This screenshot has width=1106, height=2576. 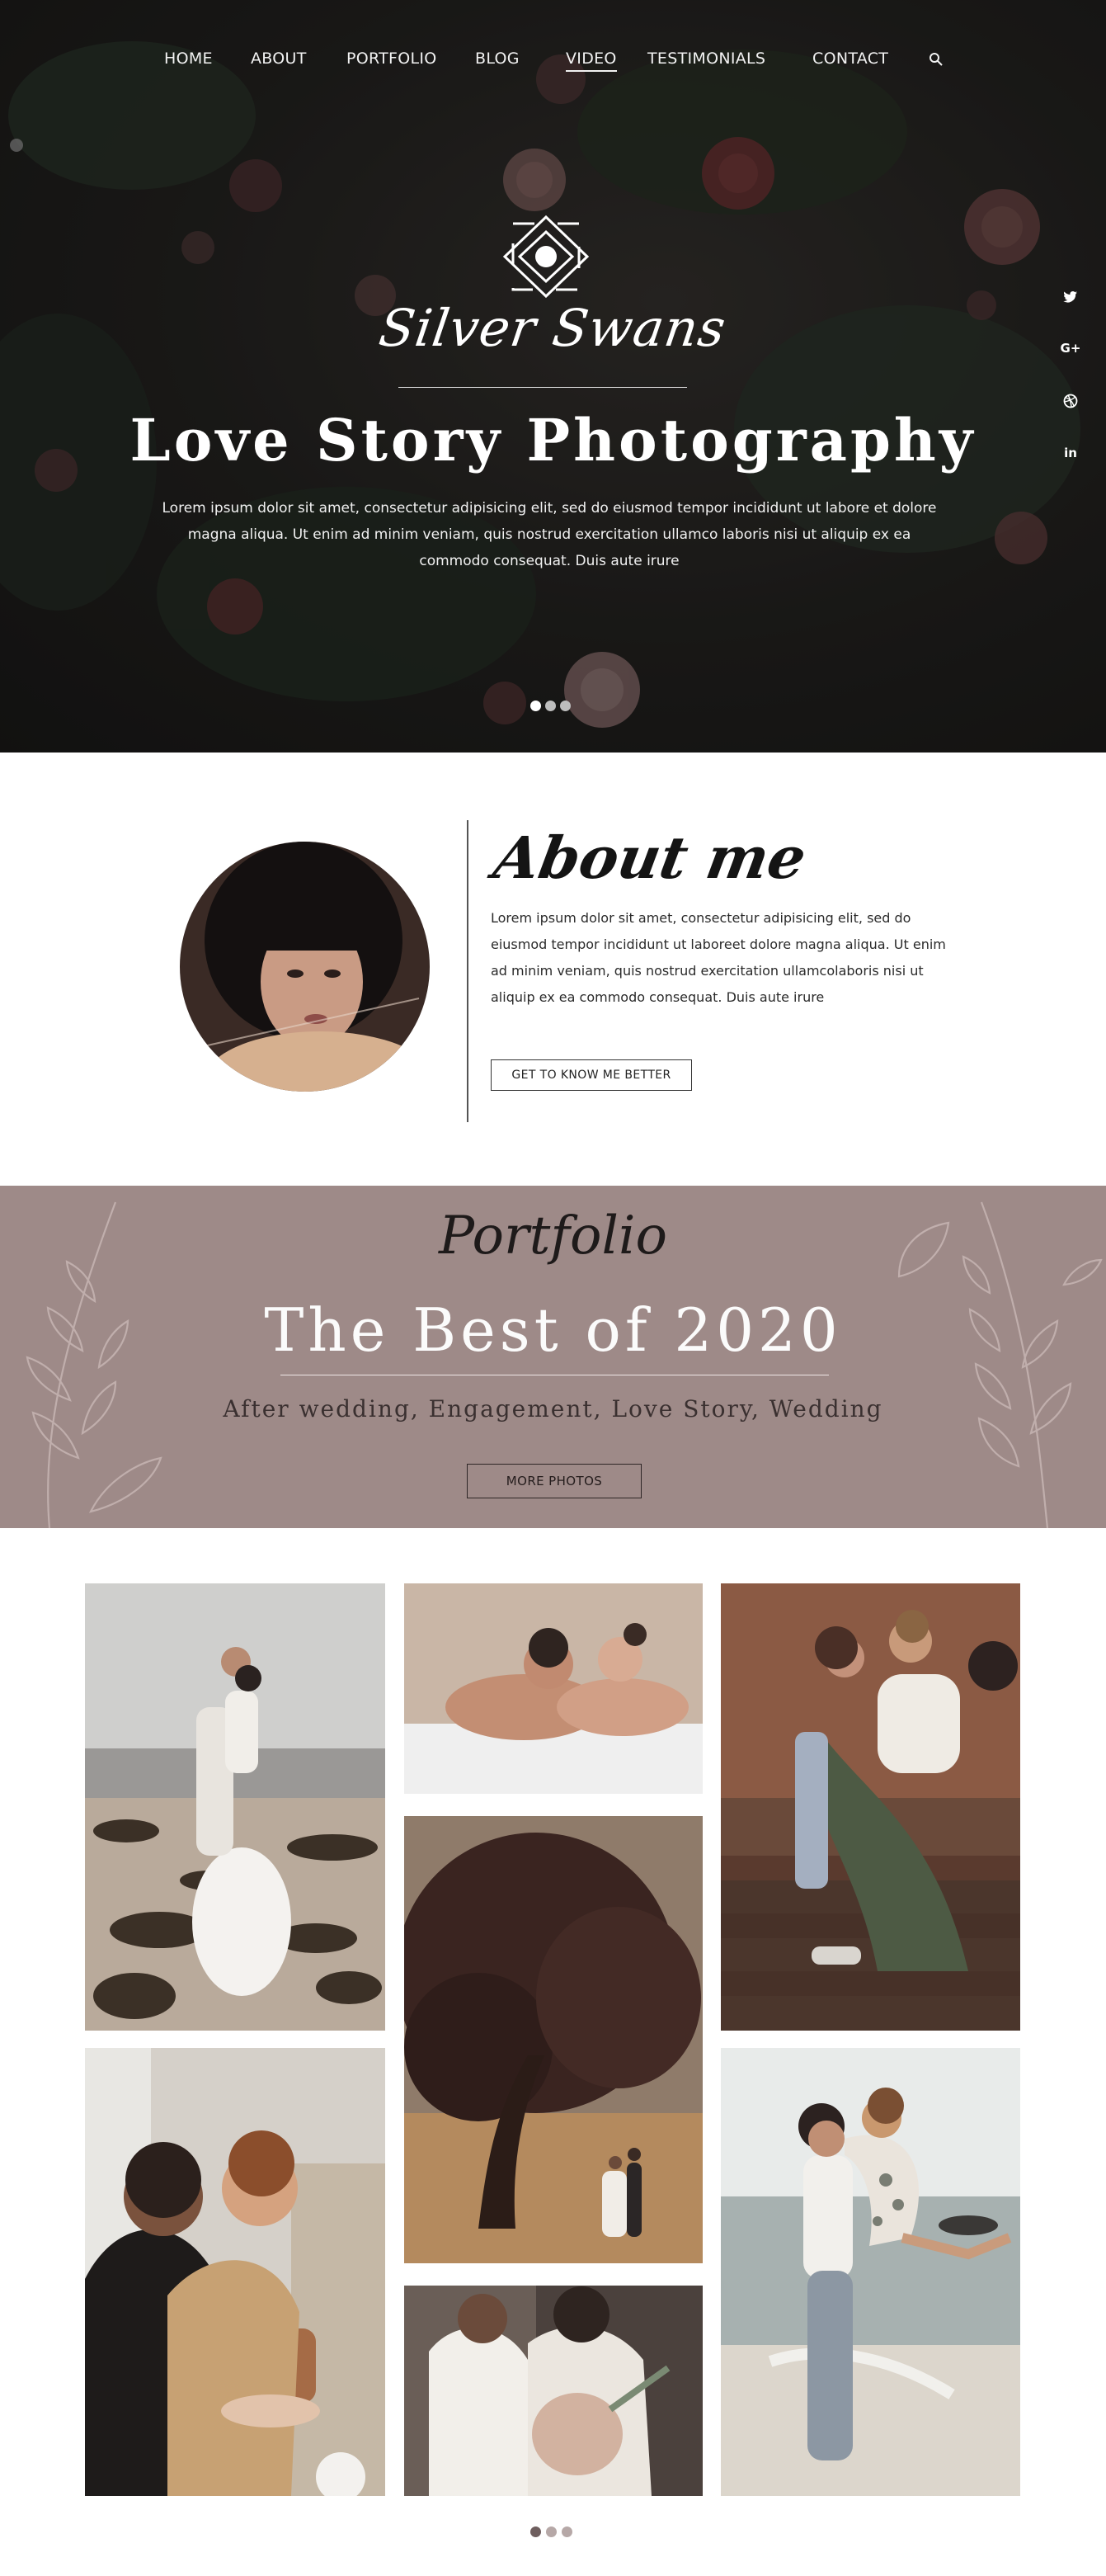 What do you see at coordinates (553, 1688) in the screenshot?
I see `couple-in-bathtub-photo` at bounding box center [553, 1688].